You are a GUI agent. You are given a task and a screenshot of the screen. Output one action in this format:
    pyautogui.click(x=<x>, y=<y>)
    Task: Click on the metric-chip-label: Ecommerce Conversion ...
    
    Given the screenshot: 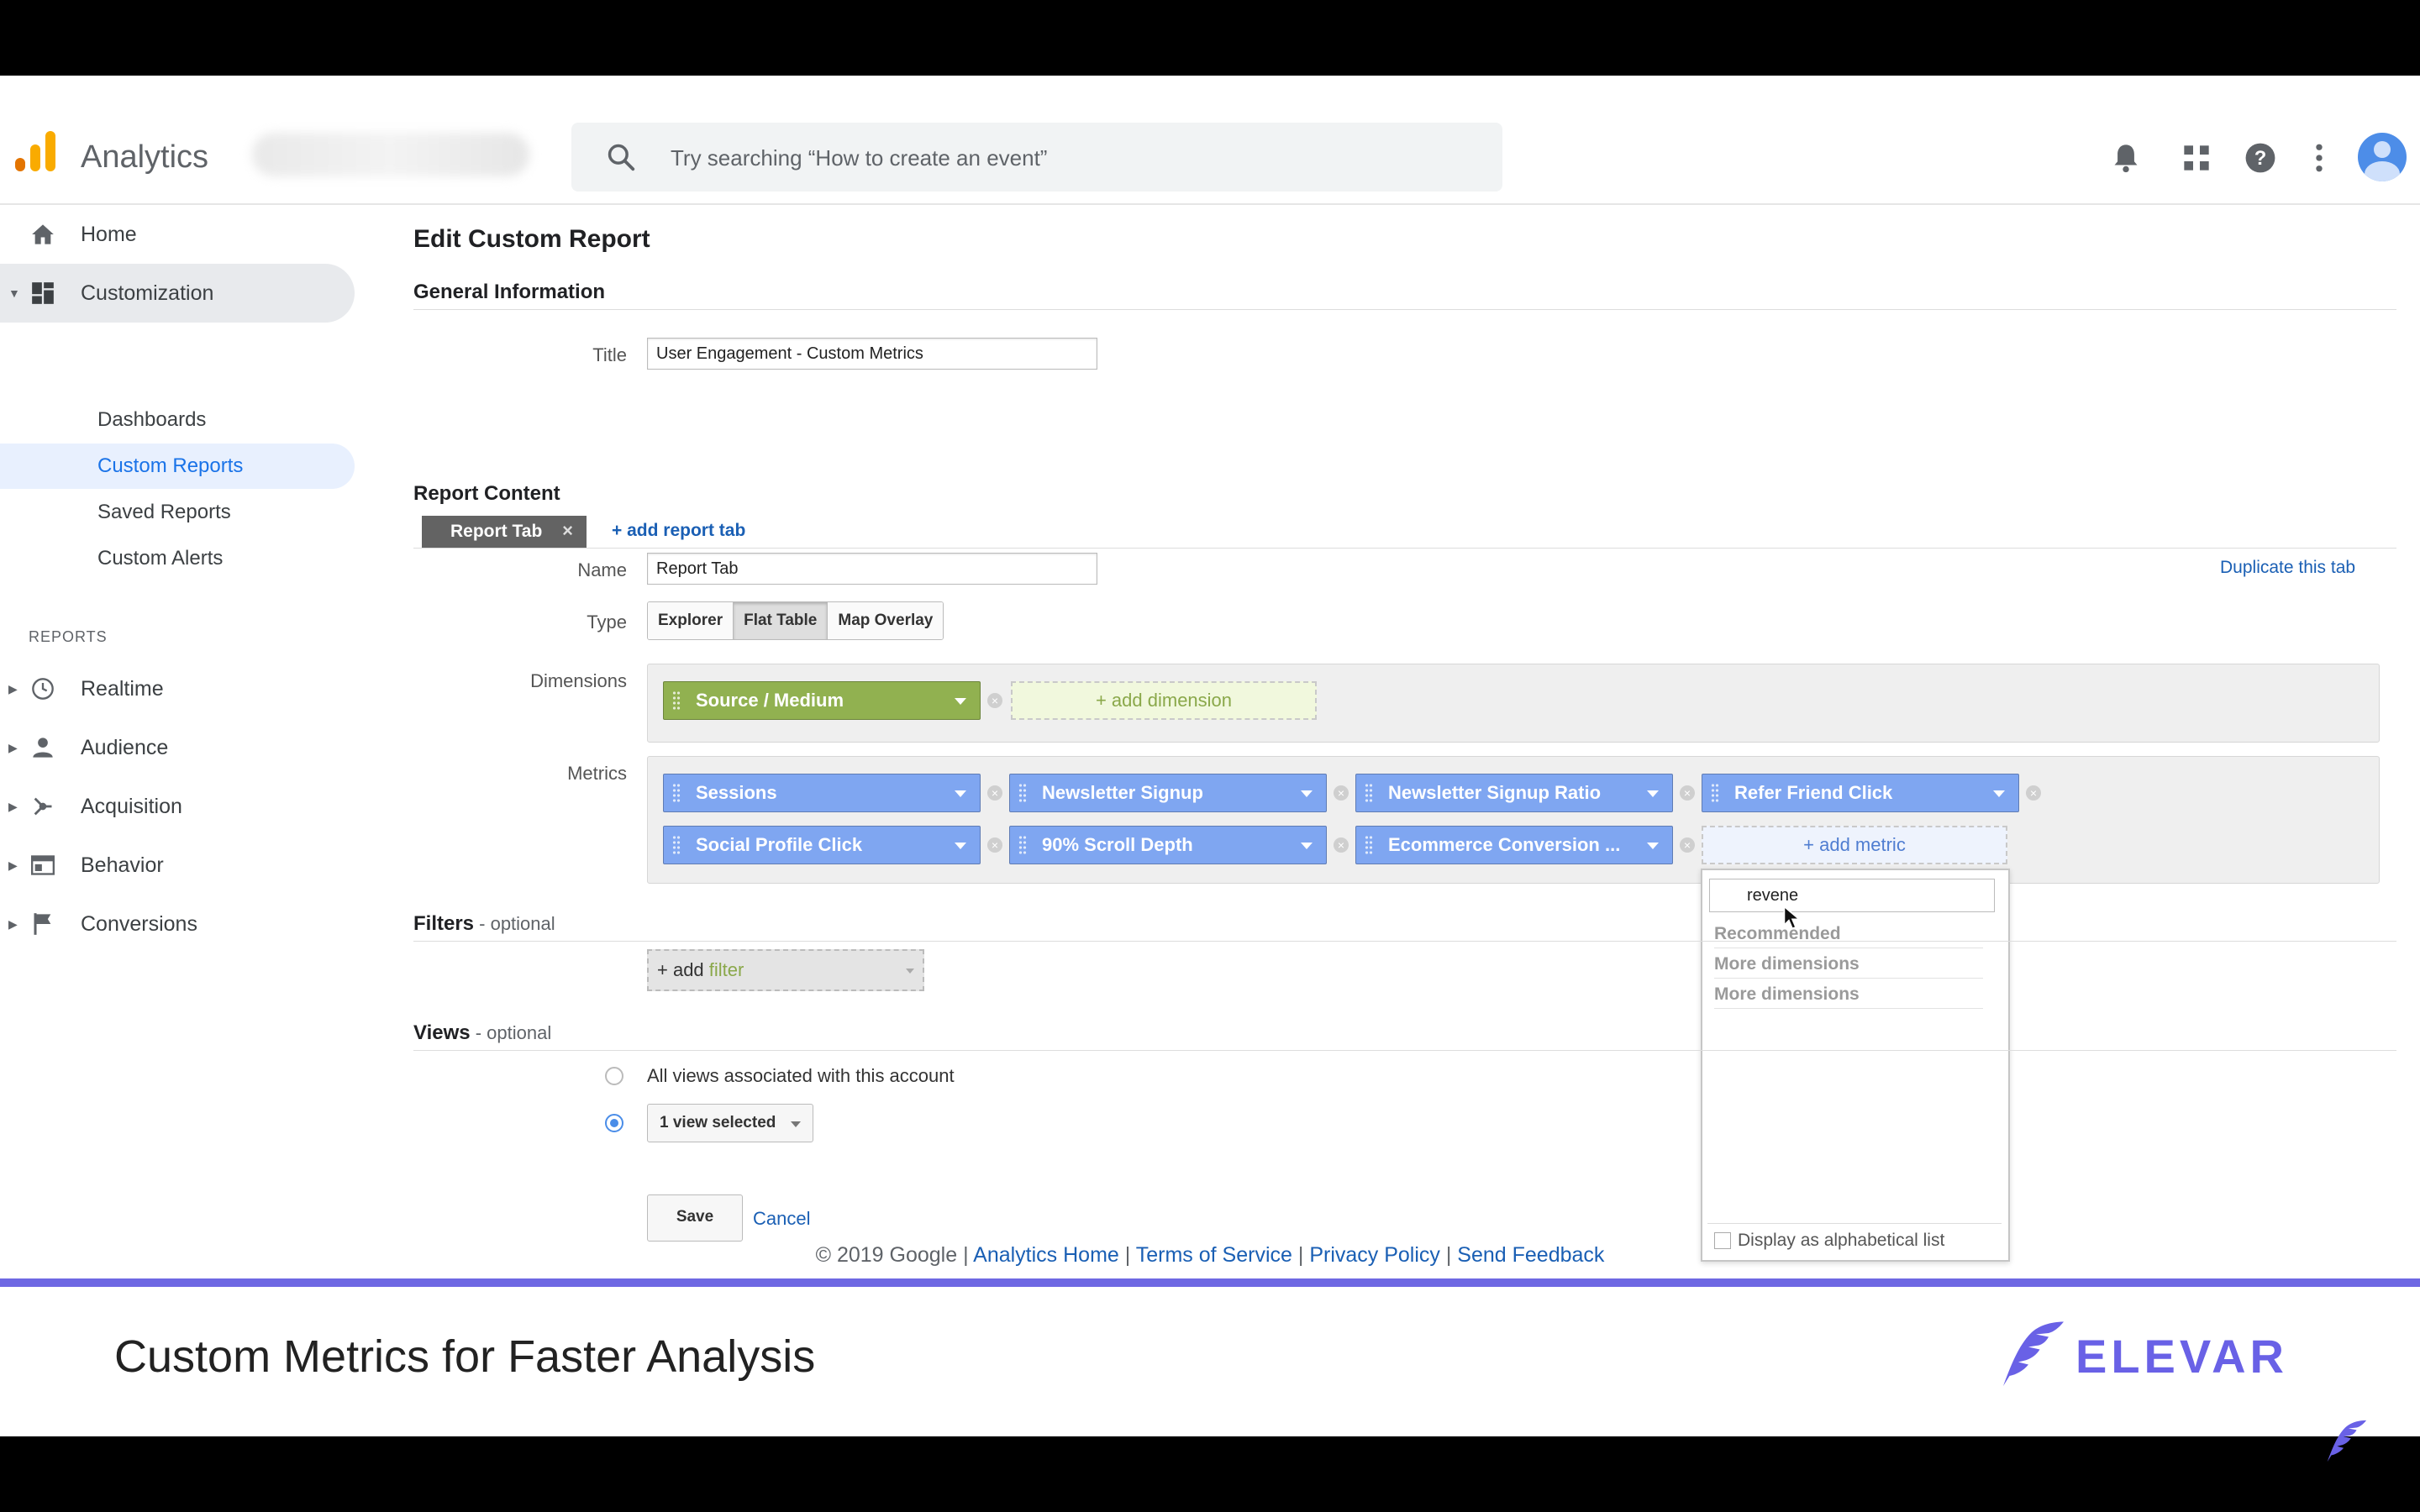 What is the action you would take?
    pyautogui.click(x=1504, y=844)
    